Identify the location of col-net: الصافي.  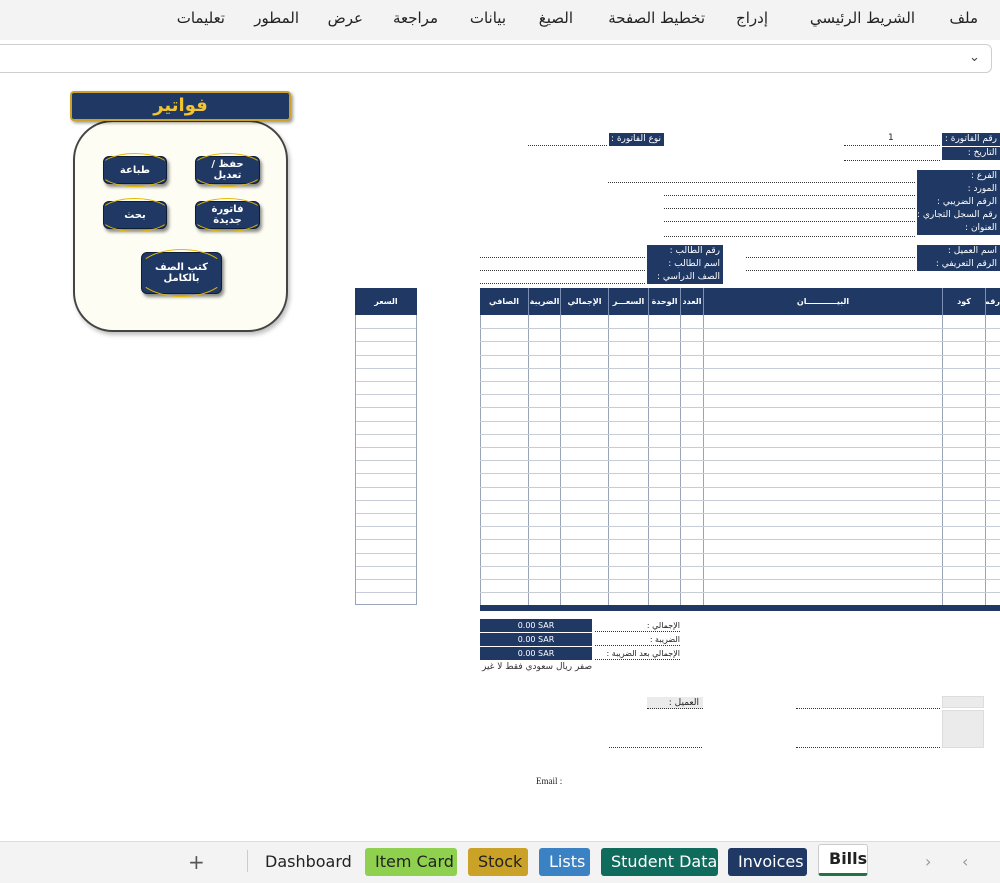
(504, 301).